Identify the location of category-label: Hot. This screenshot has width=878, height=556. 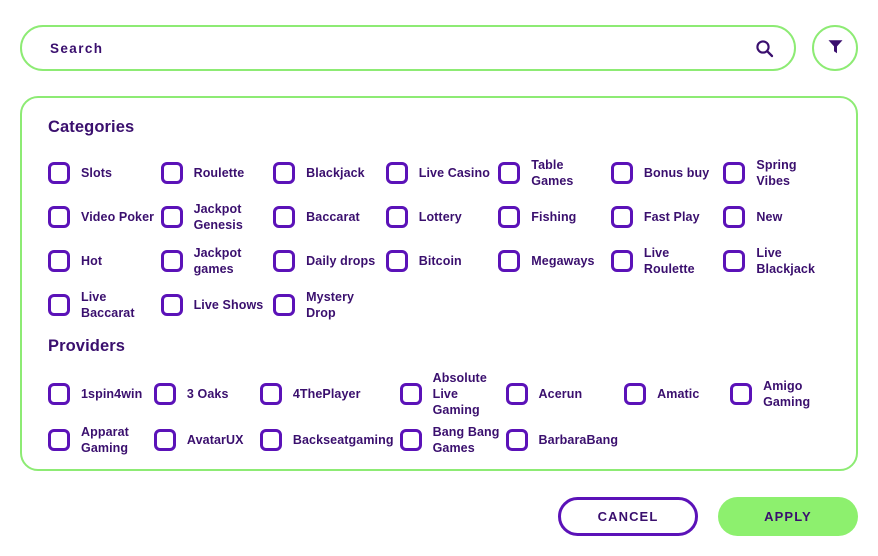
(92, 261).